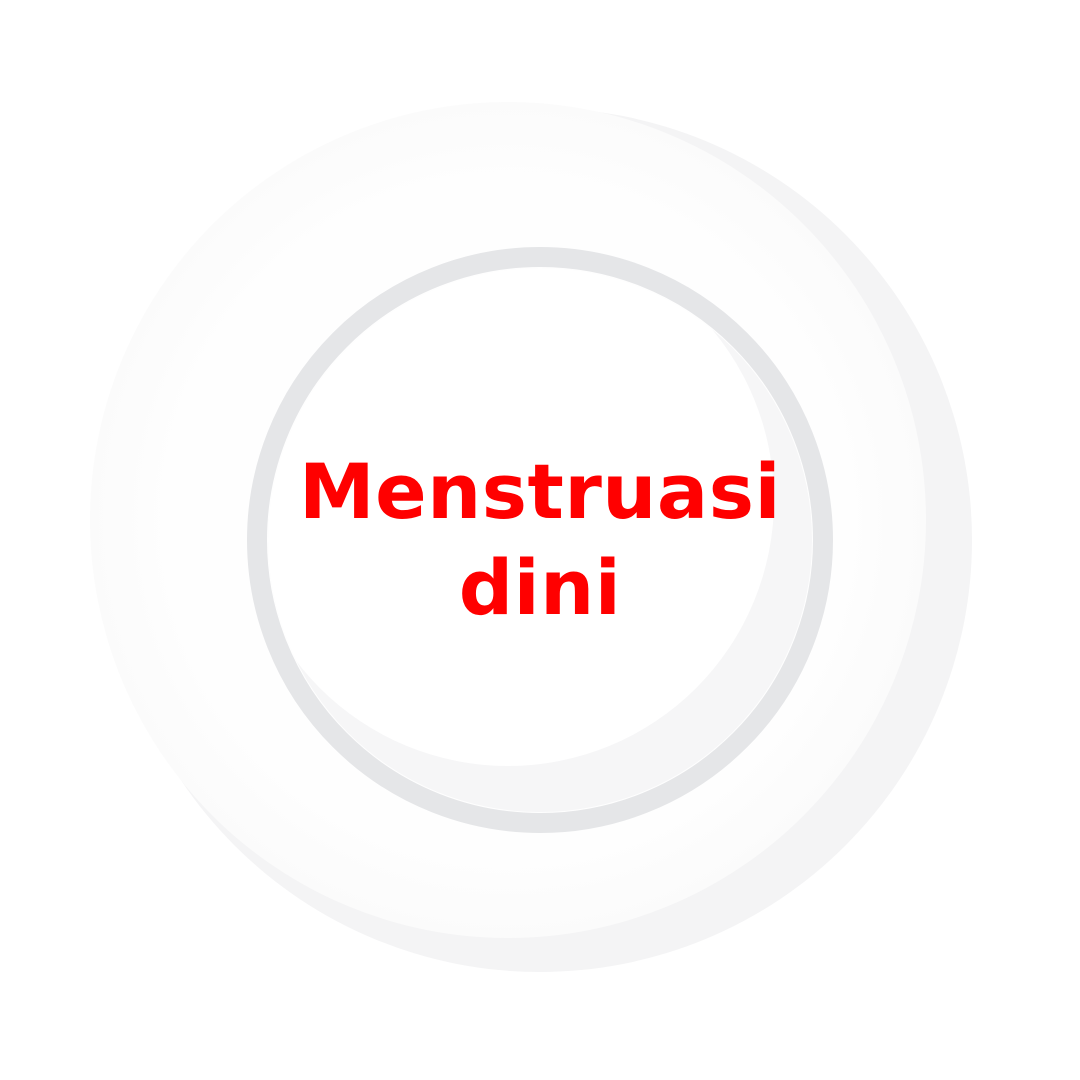 This screenshot has width=1080, height=1080. I want to click on label-line-2: dini, so click(540, 587).